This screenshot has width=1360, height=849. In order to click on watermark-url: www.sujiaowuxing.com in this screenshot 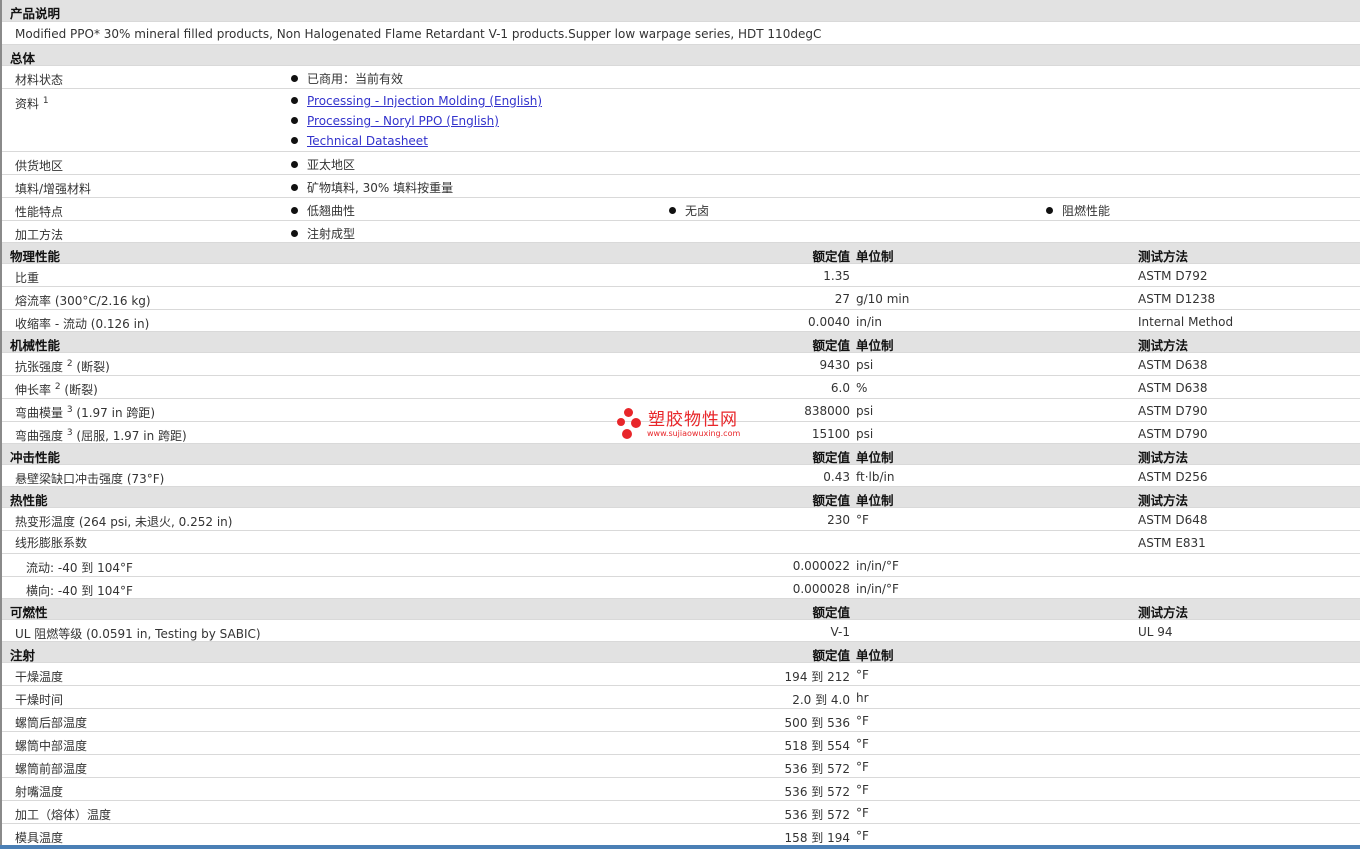, I will do `click(694, 433)`.